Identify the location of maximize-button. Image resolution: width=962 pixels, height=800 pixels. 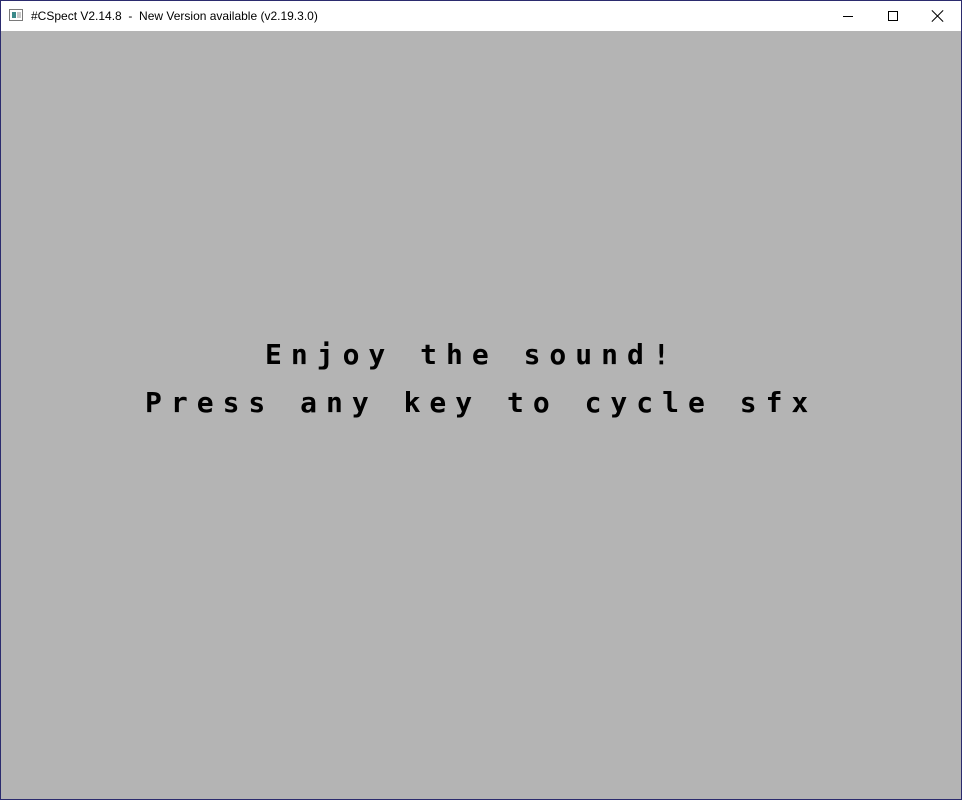
(893, 16).